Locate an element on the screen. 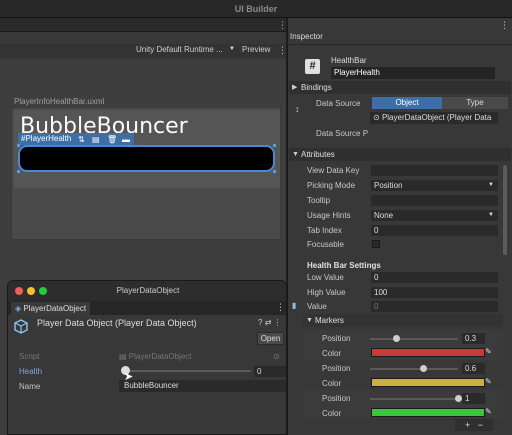 The width and height of the screenshot is (512, 435). window-title: UI Builder is located at coordinates (256, 9).